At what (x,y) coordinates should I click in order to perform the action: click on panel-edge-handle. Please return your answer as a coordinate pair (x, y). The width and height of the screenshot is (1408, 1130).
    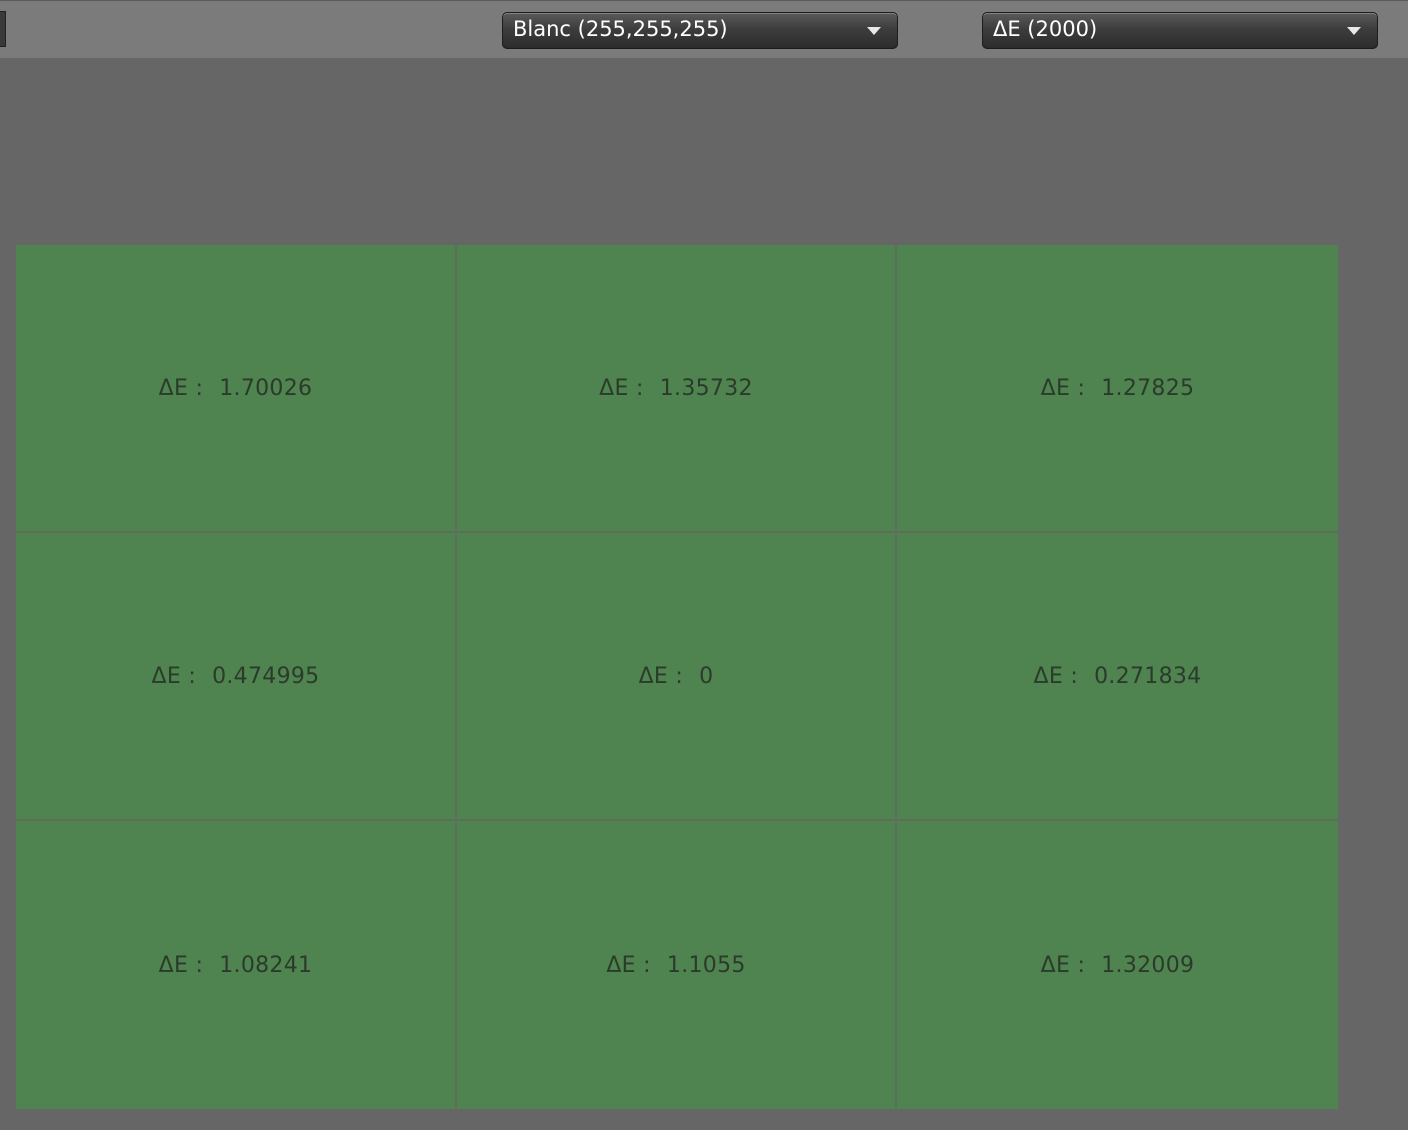
    Looking at the image, I should click on (3, 29).